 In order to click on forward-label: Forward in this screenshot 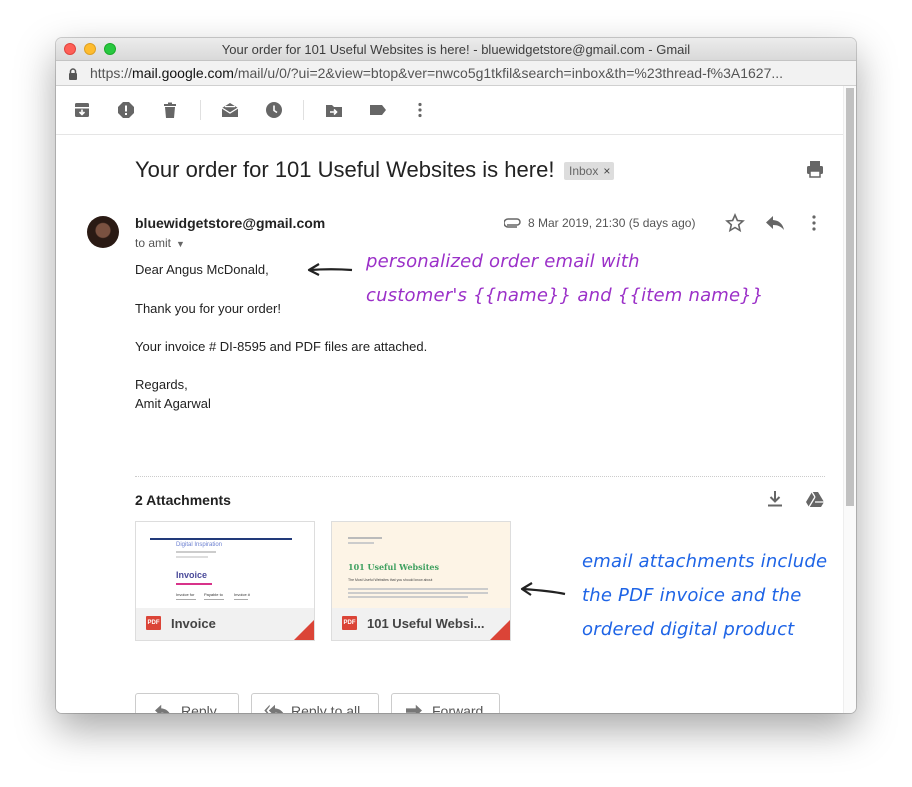, I will do `click(458, 708)`.